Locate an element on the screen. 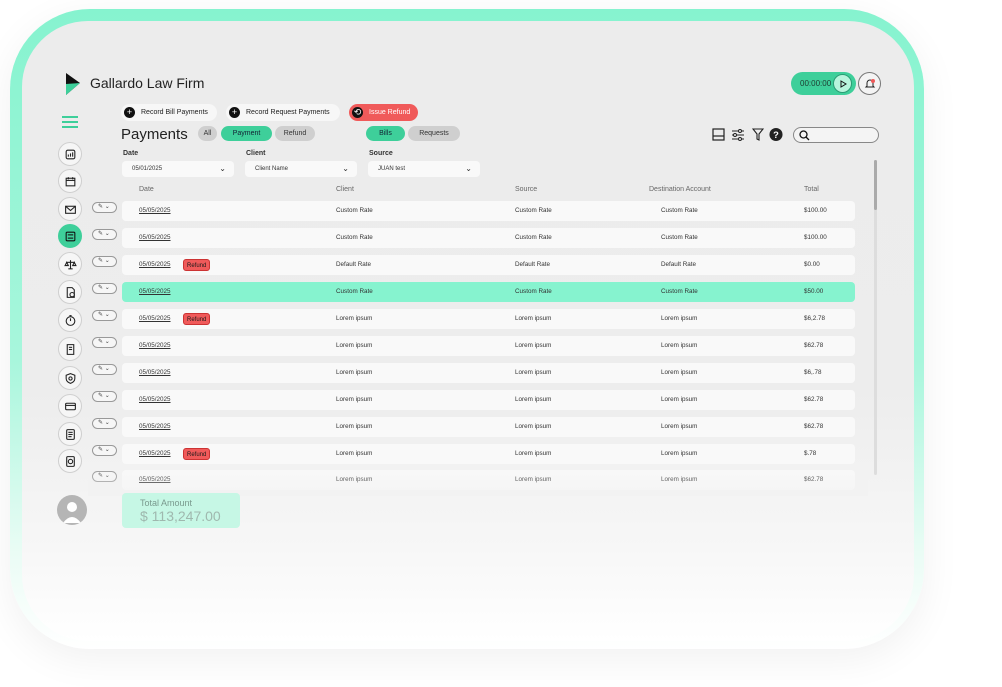 This screenshot has height=687, width=1002. contract-icon is located at coordinates (70, 349).